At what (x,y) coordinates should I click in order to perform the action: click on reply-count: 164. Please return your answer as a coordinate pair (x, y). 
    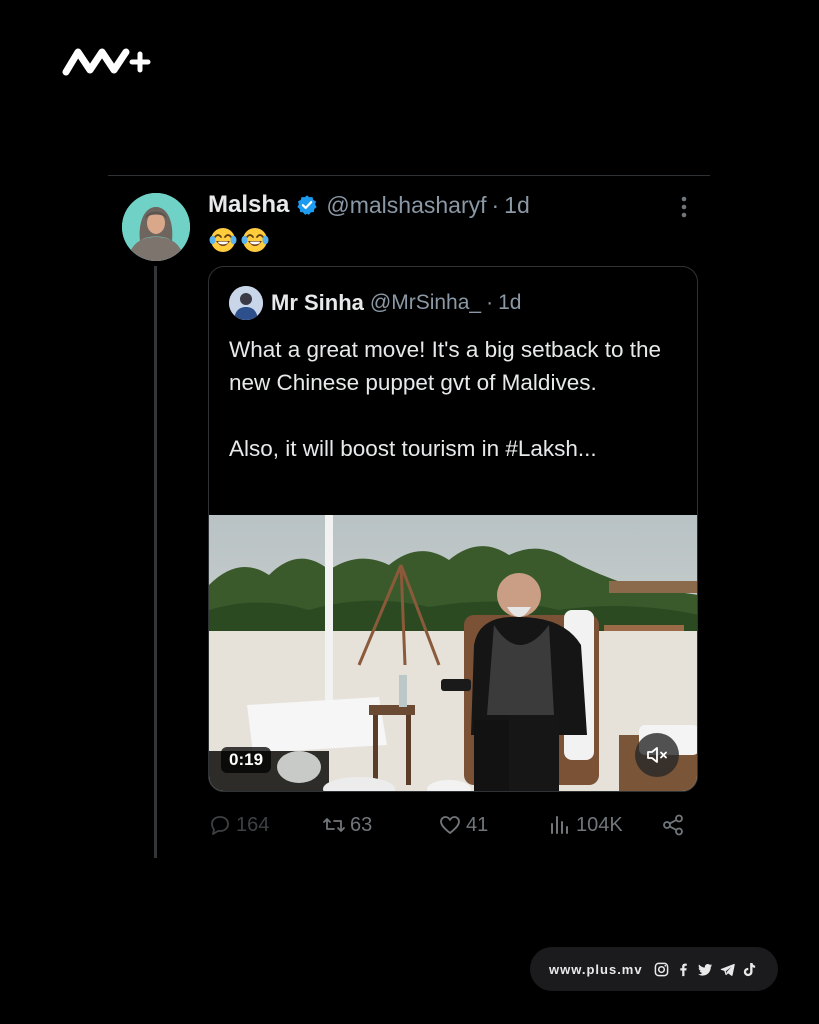
    Looking at the image, I should click on (253, 824).